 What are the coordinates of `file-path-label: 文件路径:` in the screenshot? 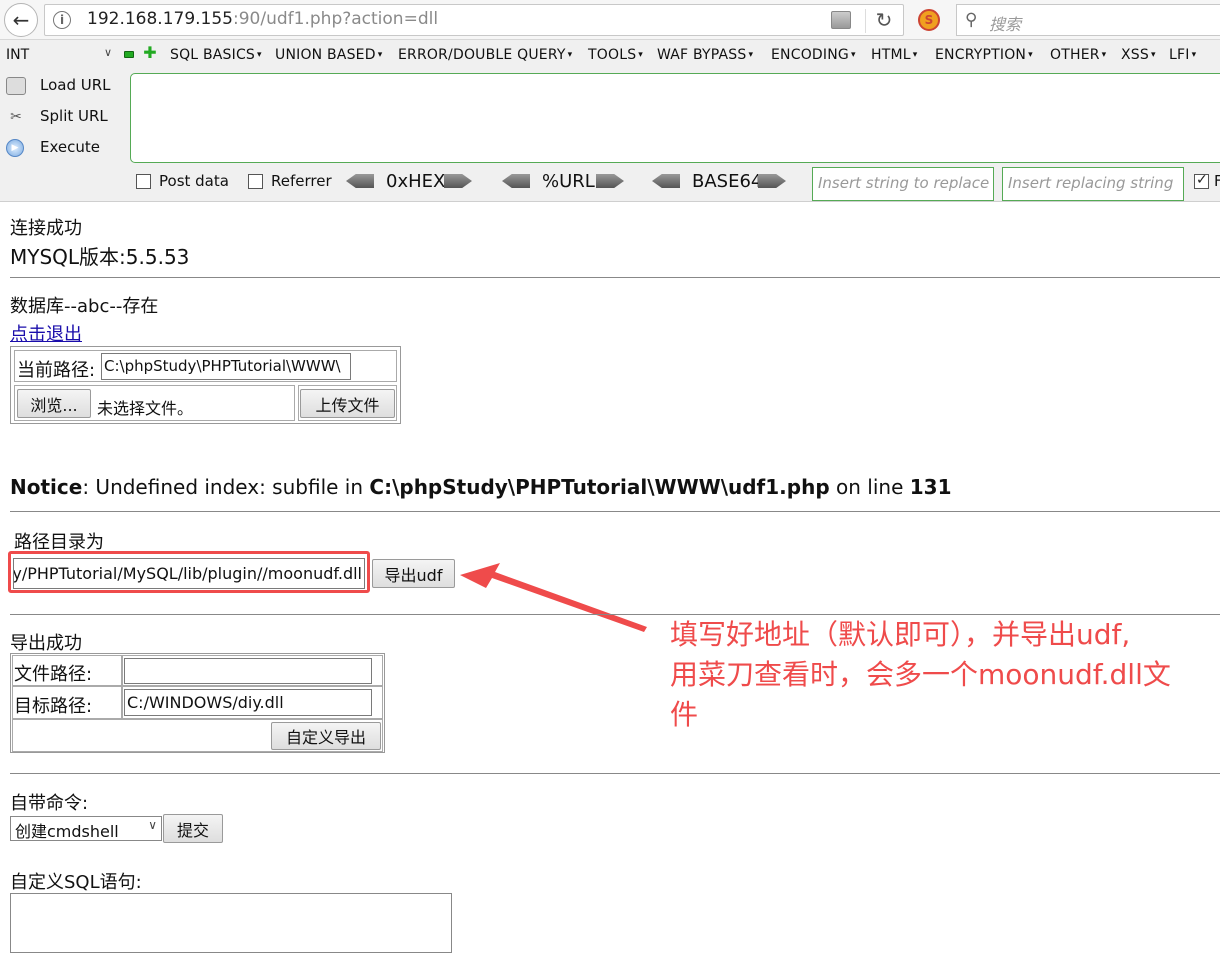 It's located at (53, 674).